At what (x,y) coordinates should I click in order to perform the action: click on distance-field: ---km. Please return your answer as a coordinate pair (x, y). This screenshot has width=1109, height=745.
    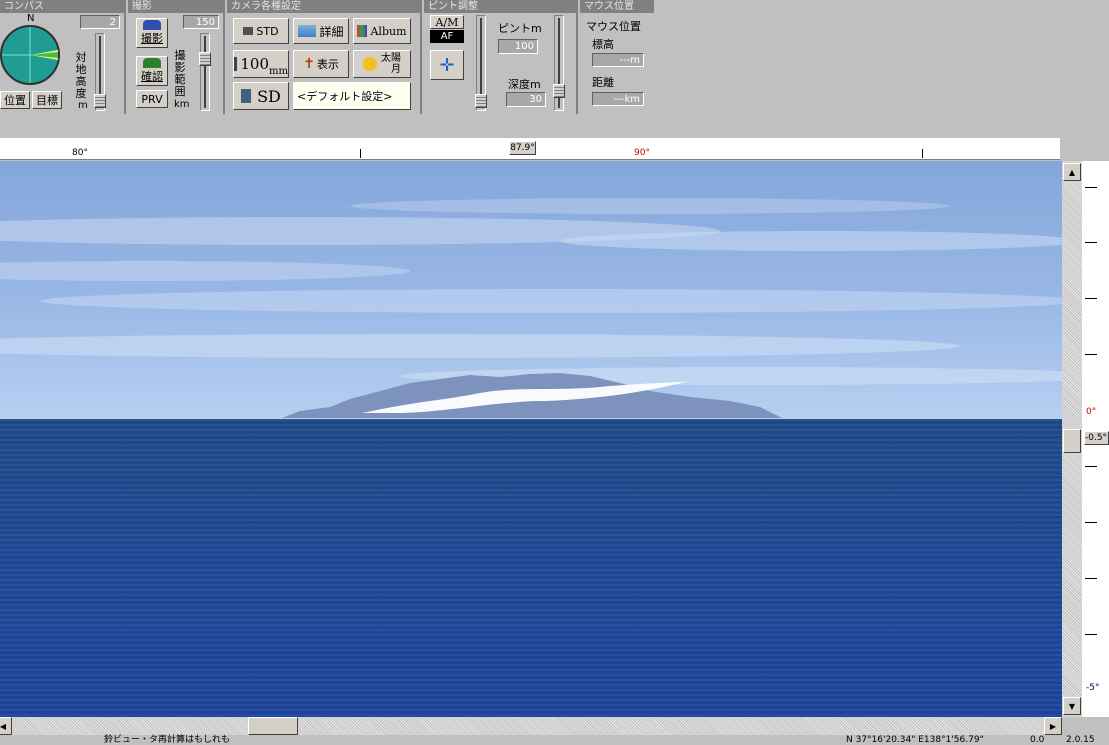
    Looking at the image, I should click on (618, 99).